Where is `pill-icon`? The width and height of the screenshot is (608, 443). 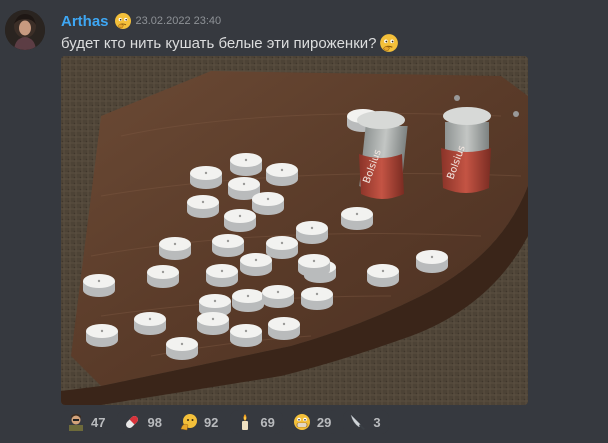 pill-icon is located at coordinates (132, 422).